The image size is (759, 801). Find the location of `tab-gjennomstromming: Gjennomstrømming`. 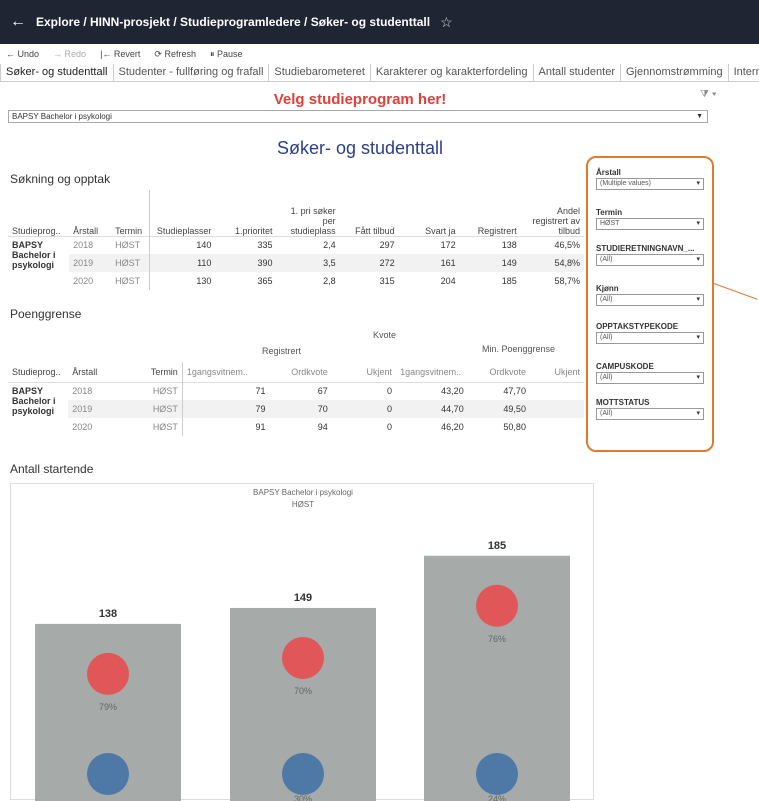

tab-gjennomstromming: Gjennomstrømming is located at coordinates (675, 72).